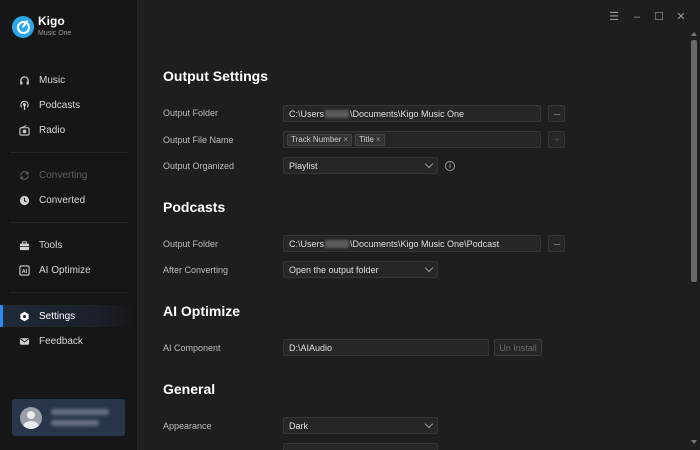 The image size is (700, 450). I want to click on sidebar-item-label: Radio, so click(52, 130).